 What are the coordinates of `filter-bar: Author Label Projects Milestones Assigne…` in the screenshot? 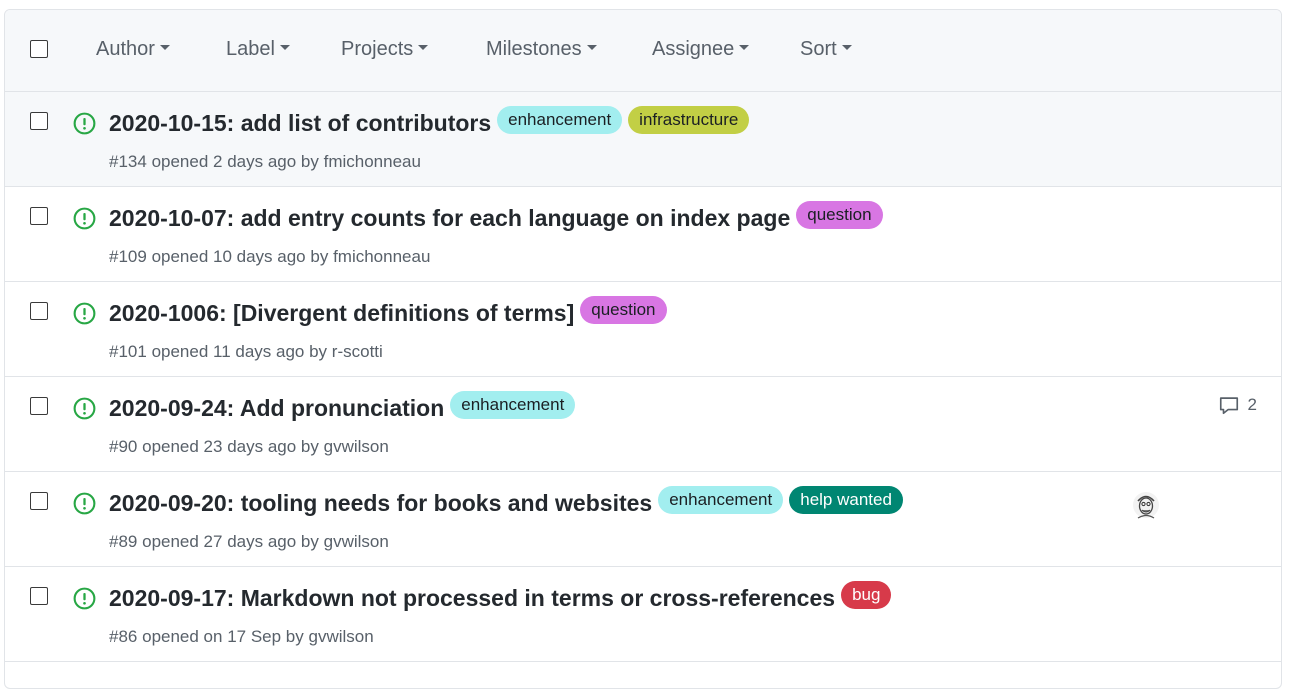 It's located at (643, 50).